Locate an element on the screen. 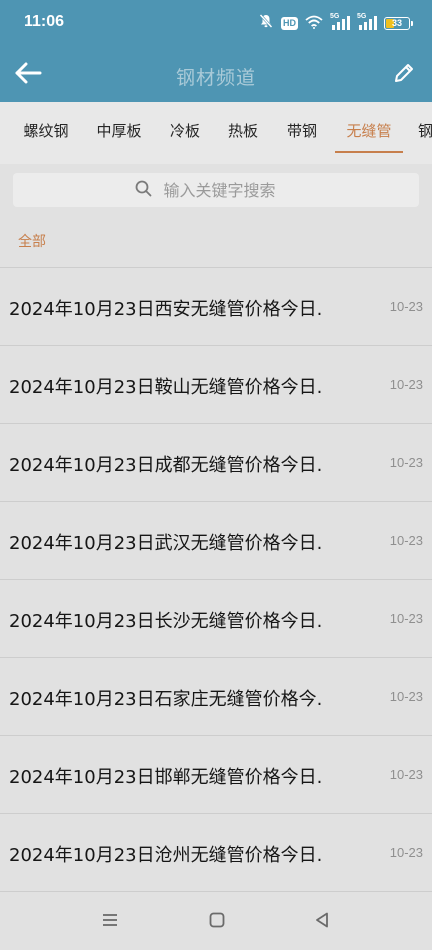 This screenshot has height=950, width=432. news-title: 2024年10月23日邯郸无缝管价格今日. is located at coordinates (166, 777).